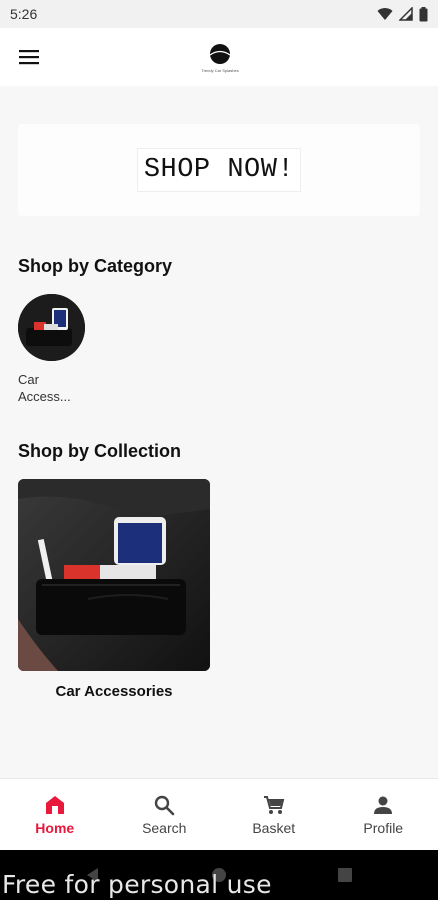 Image resolution: width=438 pixels, height=900 pixels. I want to click on nav-home: Home, so click(55, 814).